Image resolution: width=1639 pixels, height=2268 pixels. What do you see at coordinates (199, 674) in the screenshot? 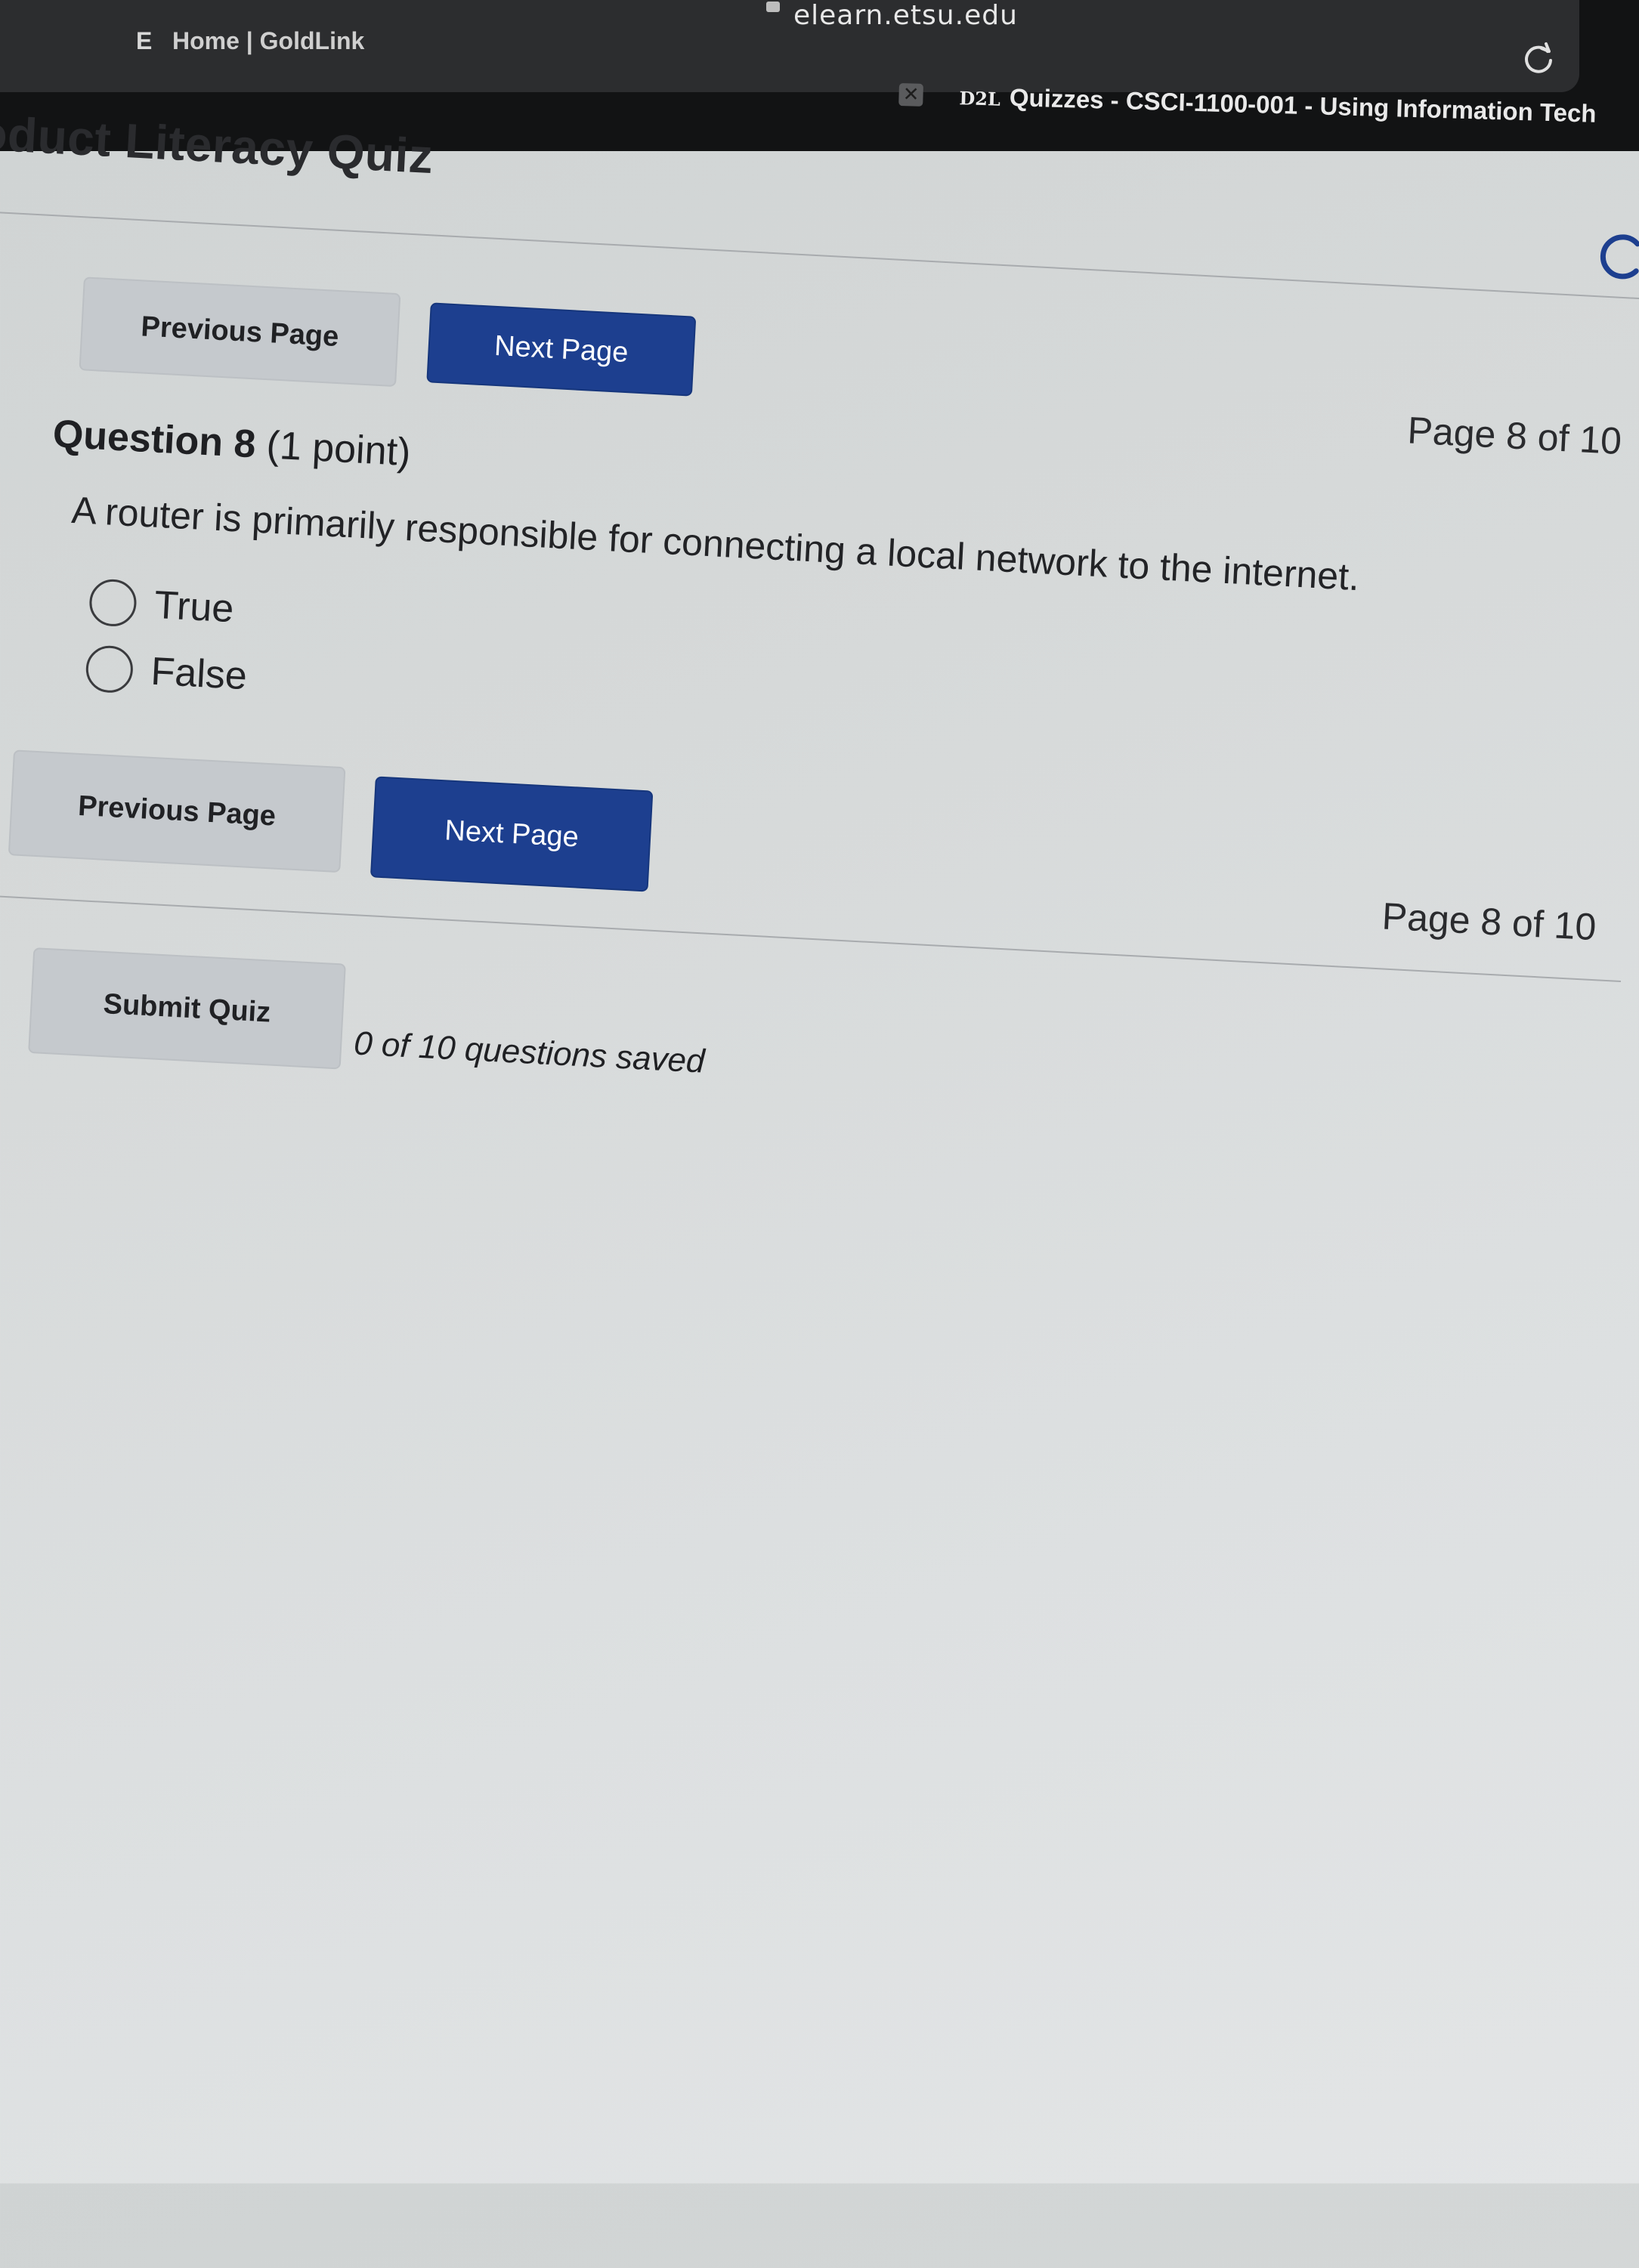
I see `option-label: False` at bounding box center [199, 674].